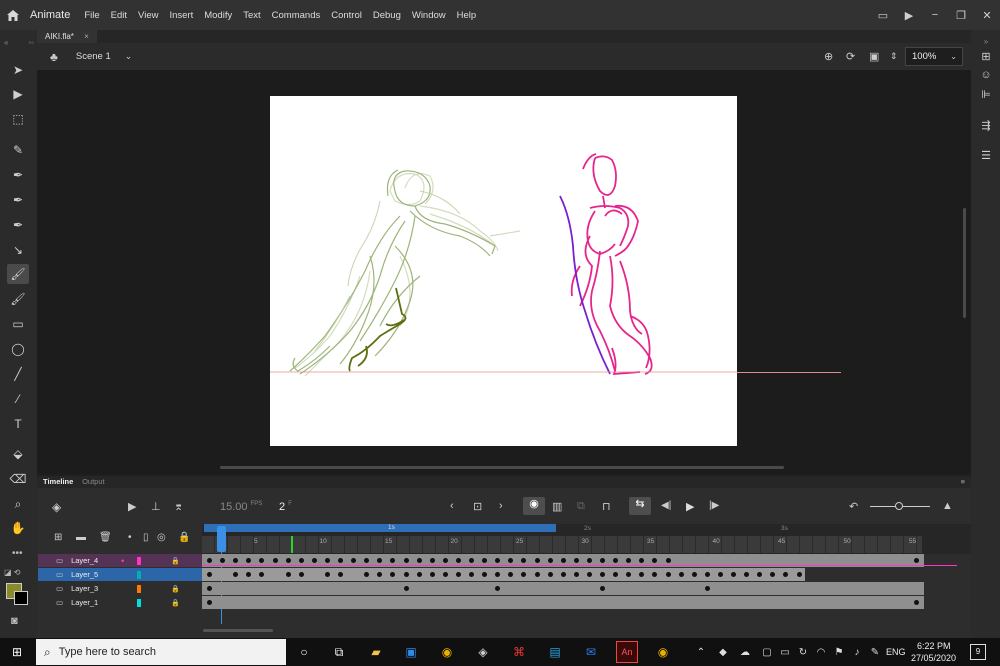 The width and height of the screenshot is (1000, 666). What do you see at coordinates (376, 652) in the screenshot?
I see `file-explorer-icon: ▰` at bounding box center [376, 652].